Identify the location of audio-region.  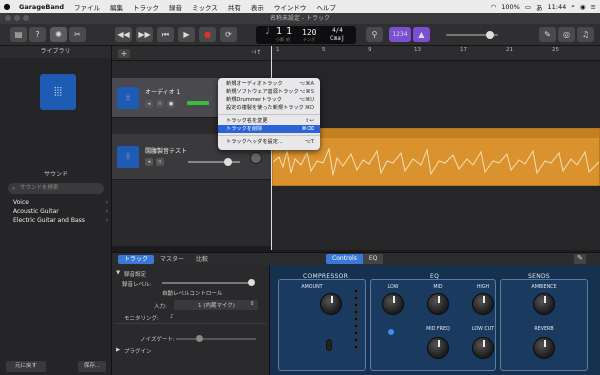
(436, 157).